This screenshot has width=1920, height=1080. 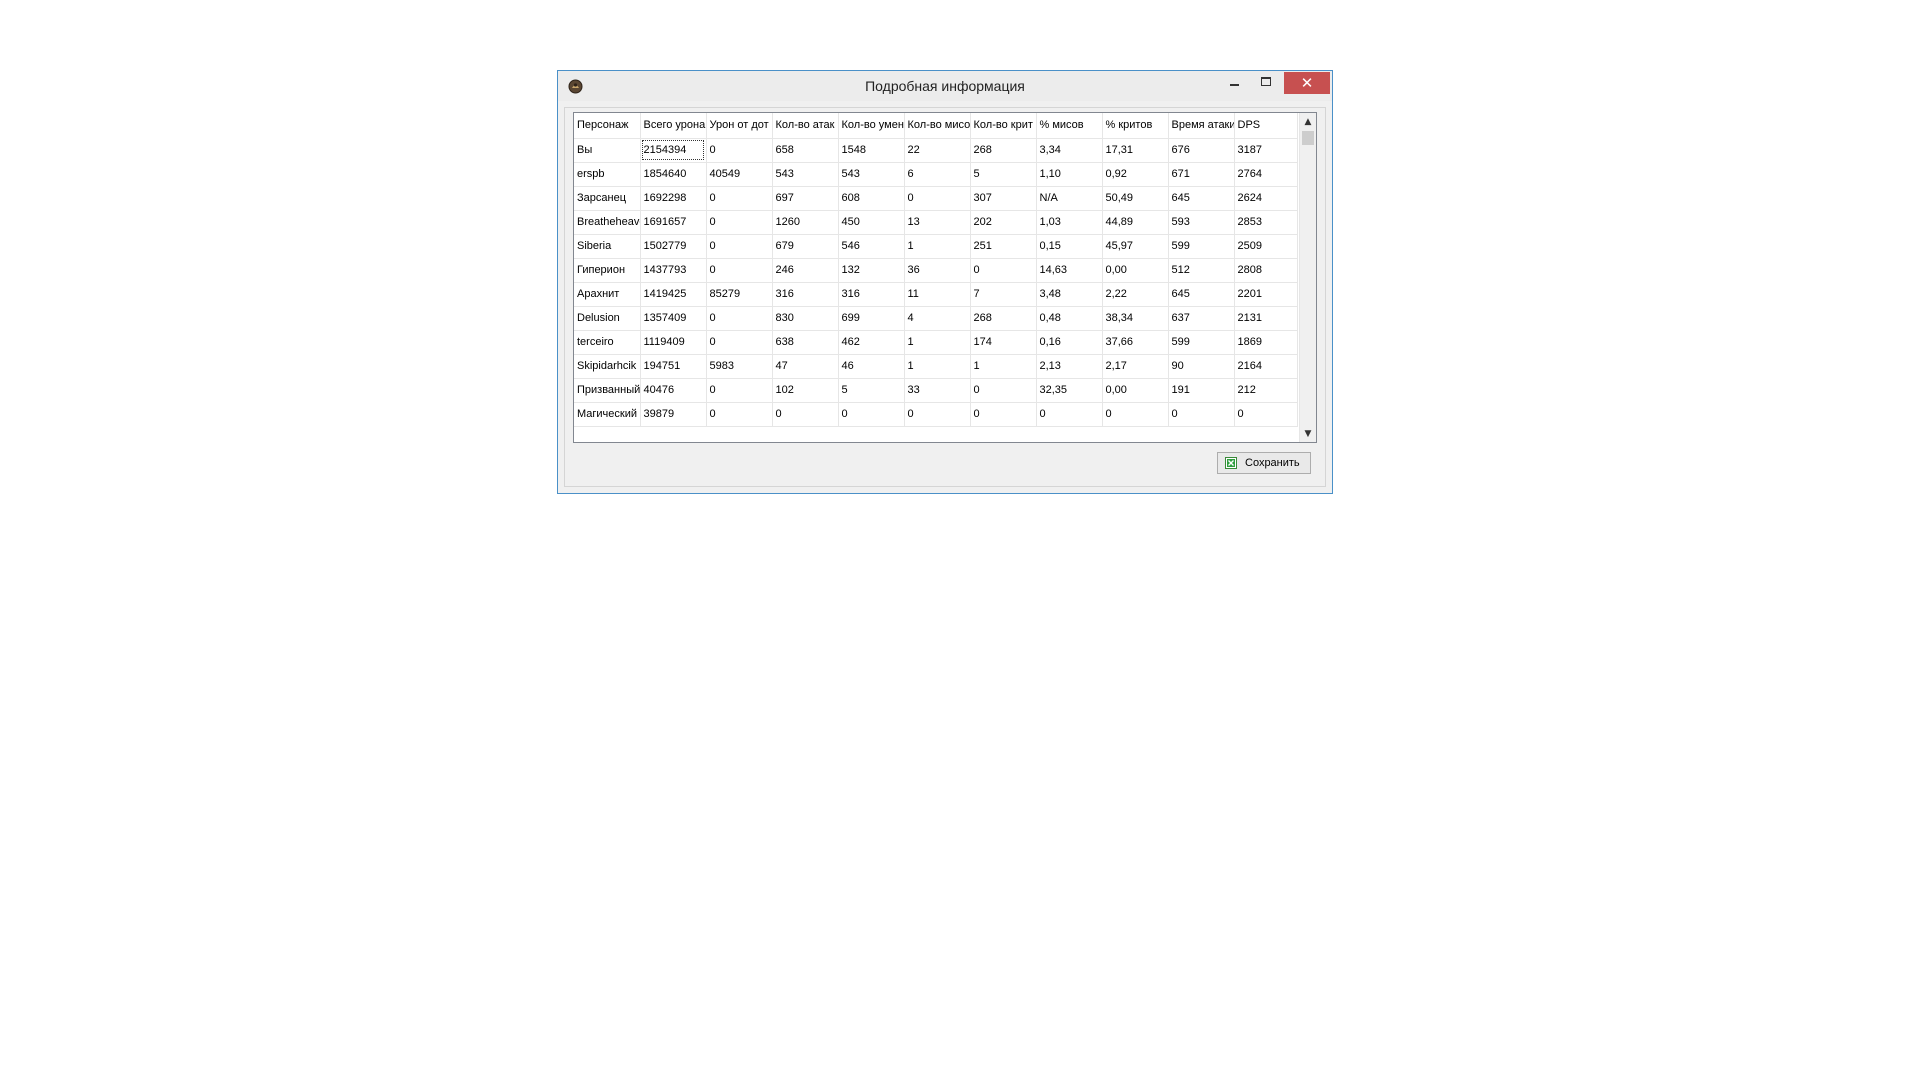 What do you see at coordinates (1135, 222) in the screenshot?
I see `table-cell: 44,89` at bounding box center [1135, 222].